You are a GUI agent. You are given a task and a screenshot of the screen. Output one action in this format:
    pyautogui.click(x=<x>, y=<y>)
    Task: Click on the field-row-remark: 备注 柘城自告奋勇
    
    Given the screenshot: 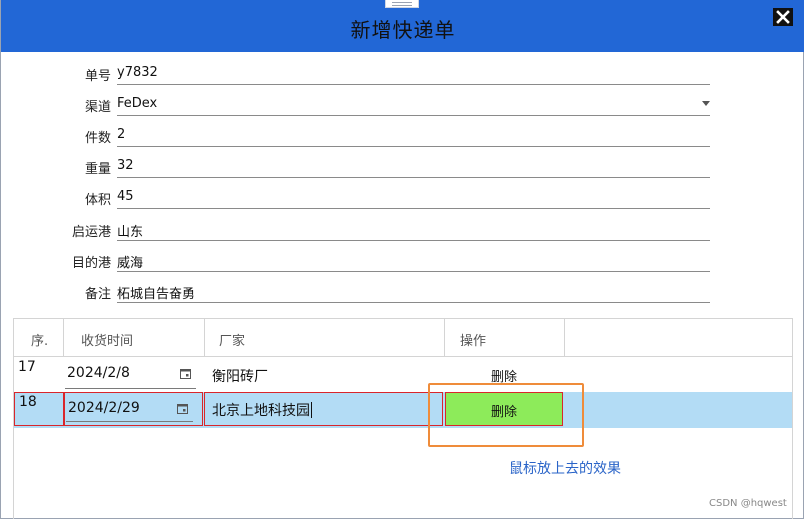 What is the action you would take?
    pyautogui.click(x=402, y=291)
    